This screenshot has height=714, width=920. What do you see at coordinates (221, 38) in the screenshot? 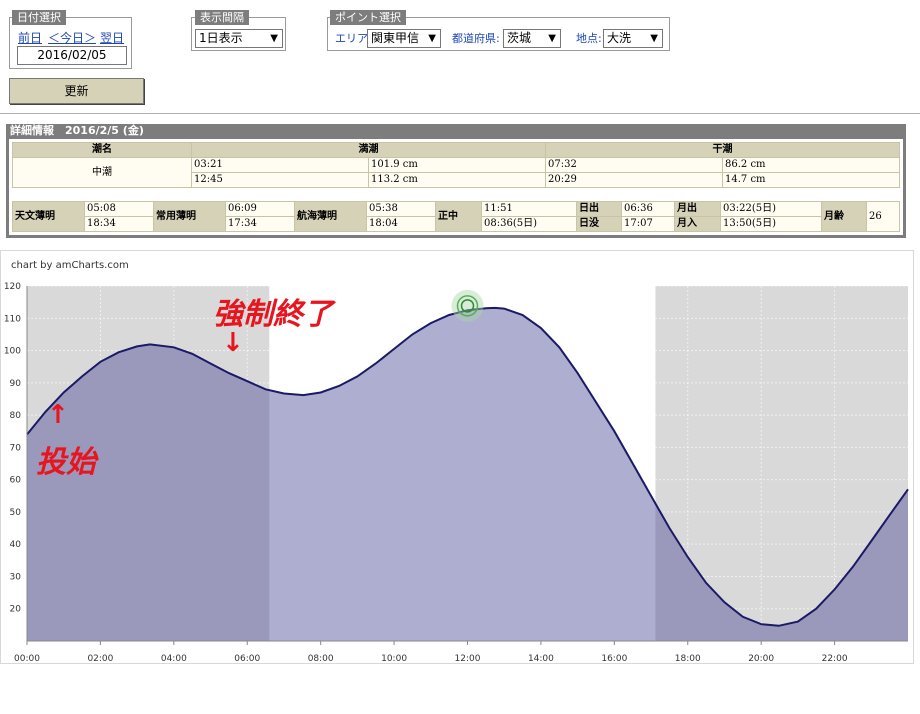
I see `interval-select-value: 1日表示` at bounding box center [221, 38].